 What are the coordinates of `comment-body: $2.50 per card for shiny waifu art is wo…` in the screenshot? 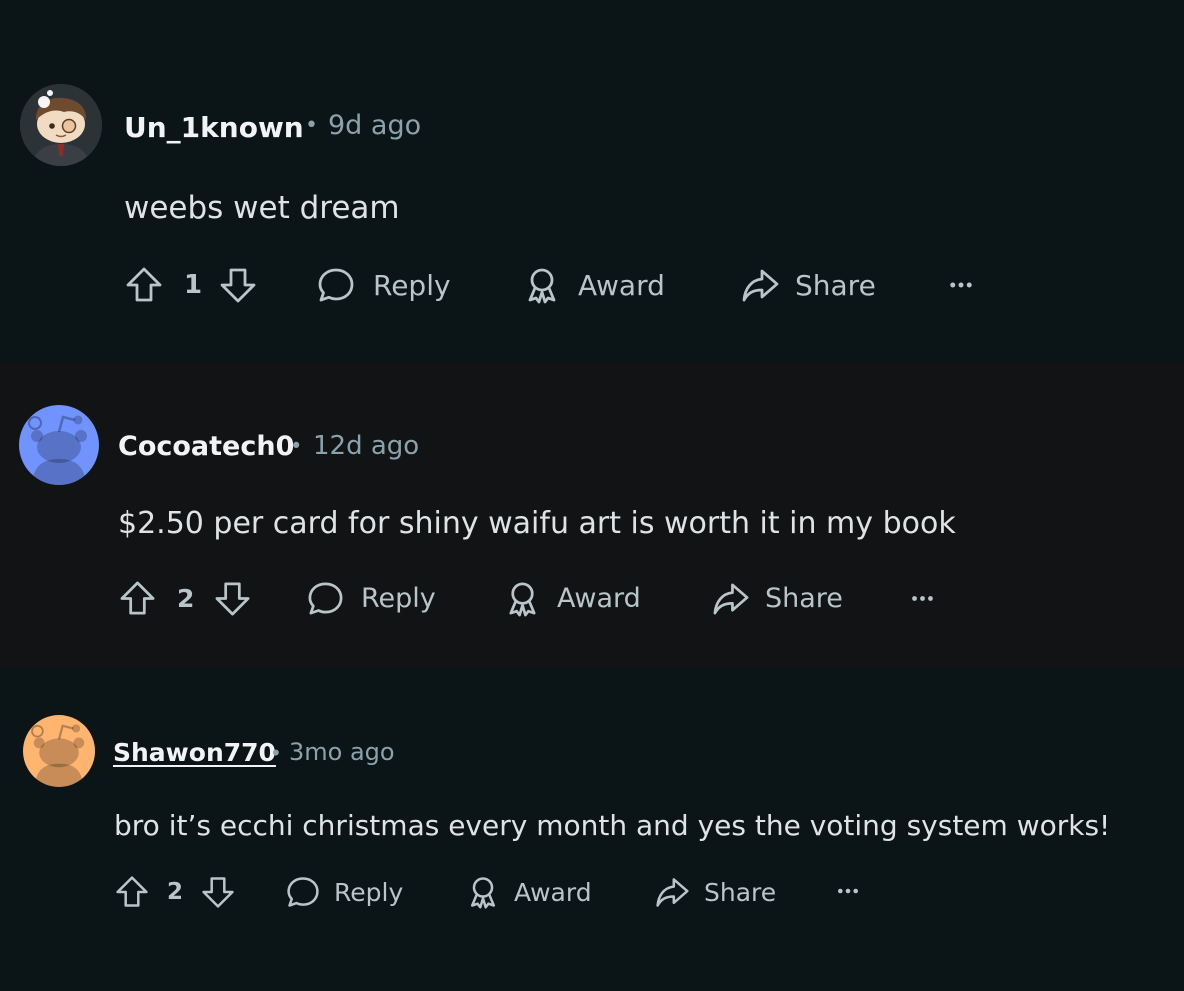 It's located at (537, 523).